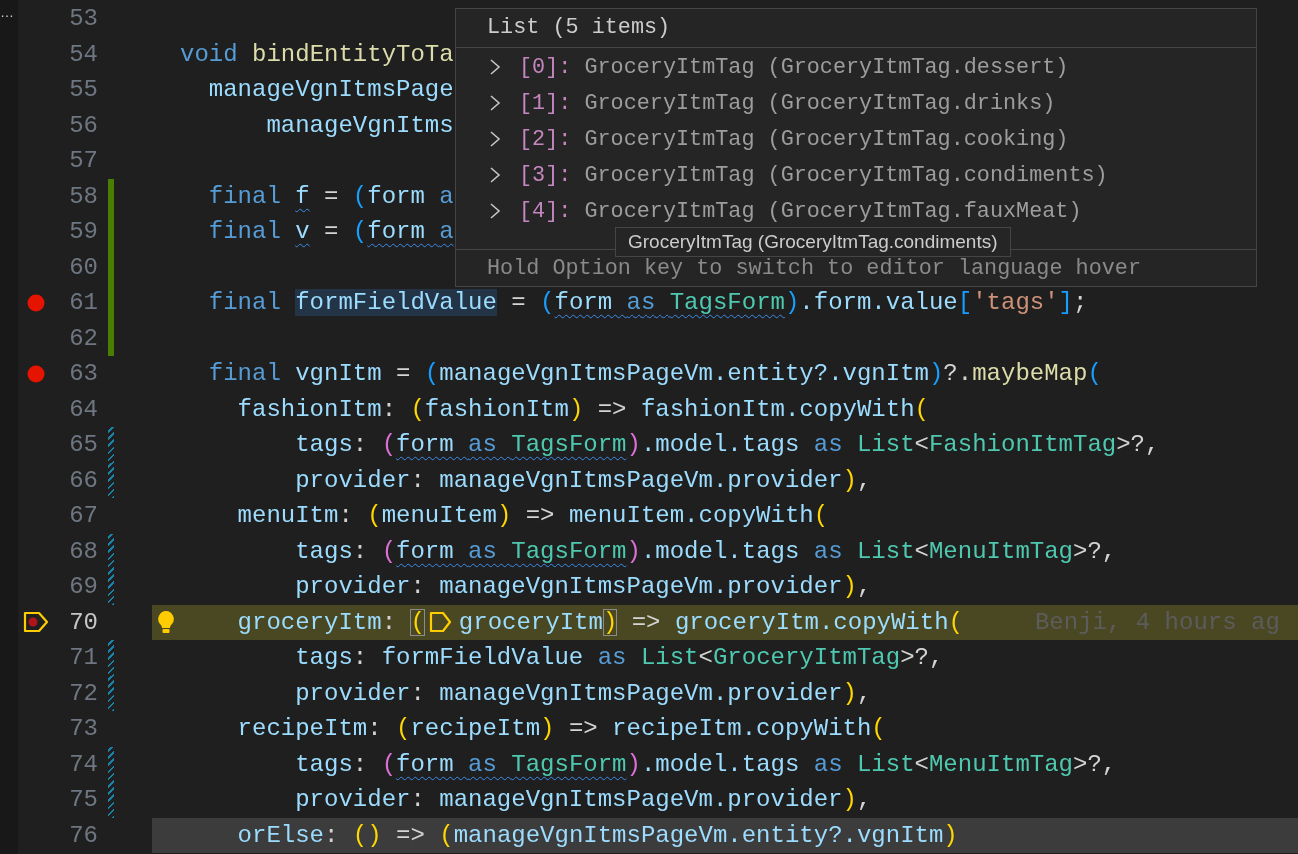  What do you see at coordinates (647, 303) in the screenshot?
I see `code-text: final formFieldValue = (form as TagsForm).form.value['tags'];` at bounding box center [647, 303].